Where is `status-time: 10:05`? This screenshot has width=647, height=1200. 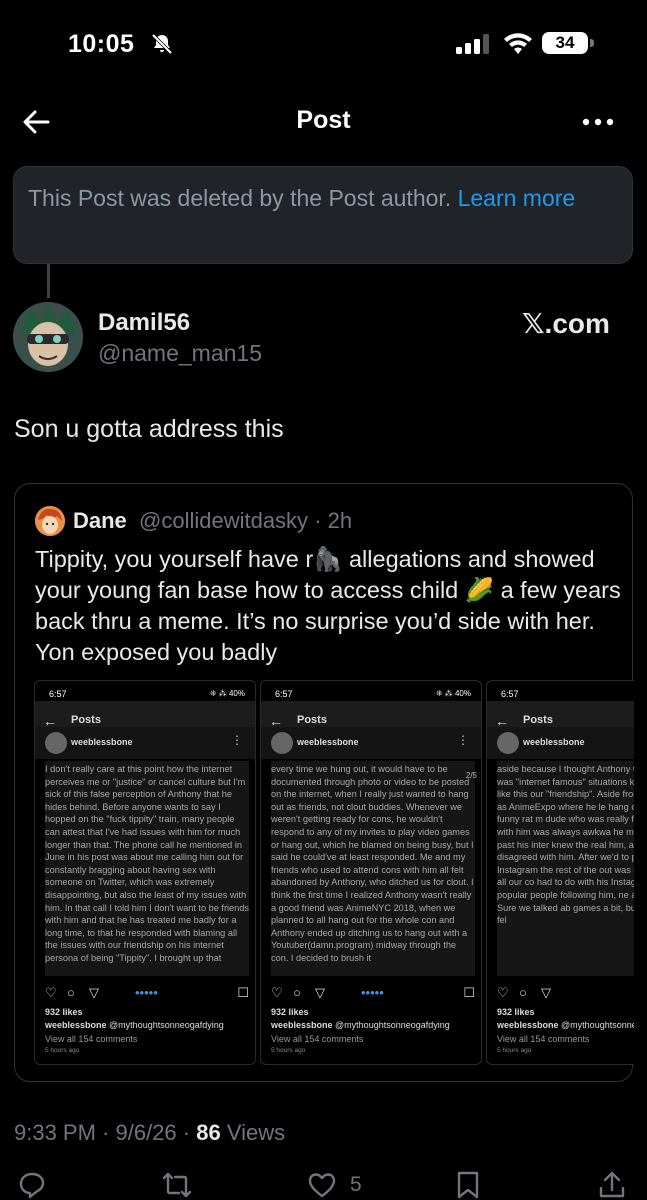 status-time: 10:05 is located at coordinates (101, 44).